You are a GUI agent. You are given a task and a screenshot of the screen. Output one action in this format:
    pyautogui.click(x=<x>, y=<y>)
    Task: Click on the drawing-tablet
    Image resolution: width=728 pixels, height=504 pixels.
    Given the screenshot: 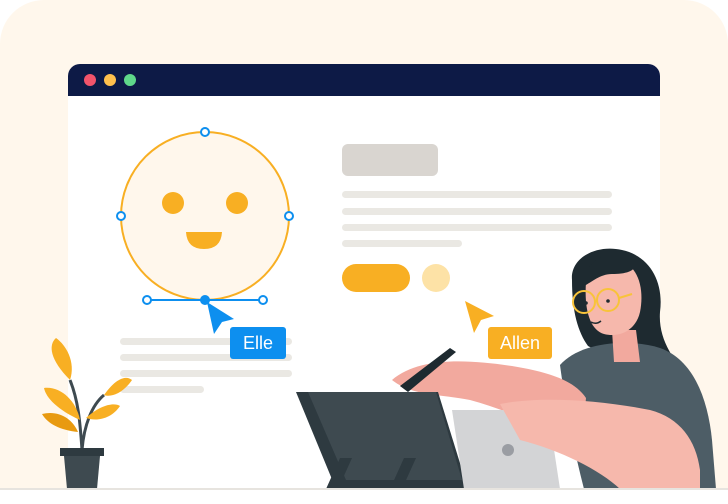 What is the action you would take?
    pyautogui.click(x=382, y=440)
    